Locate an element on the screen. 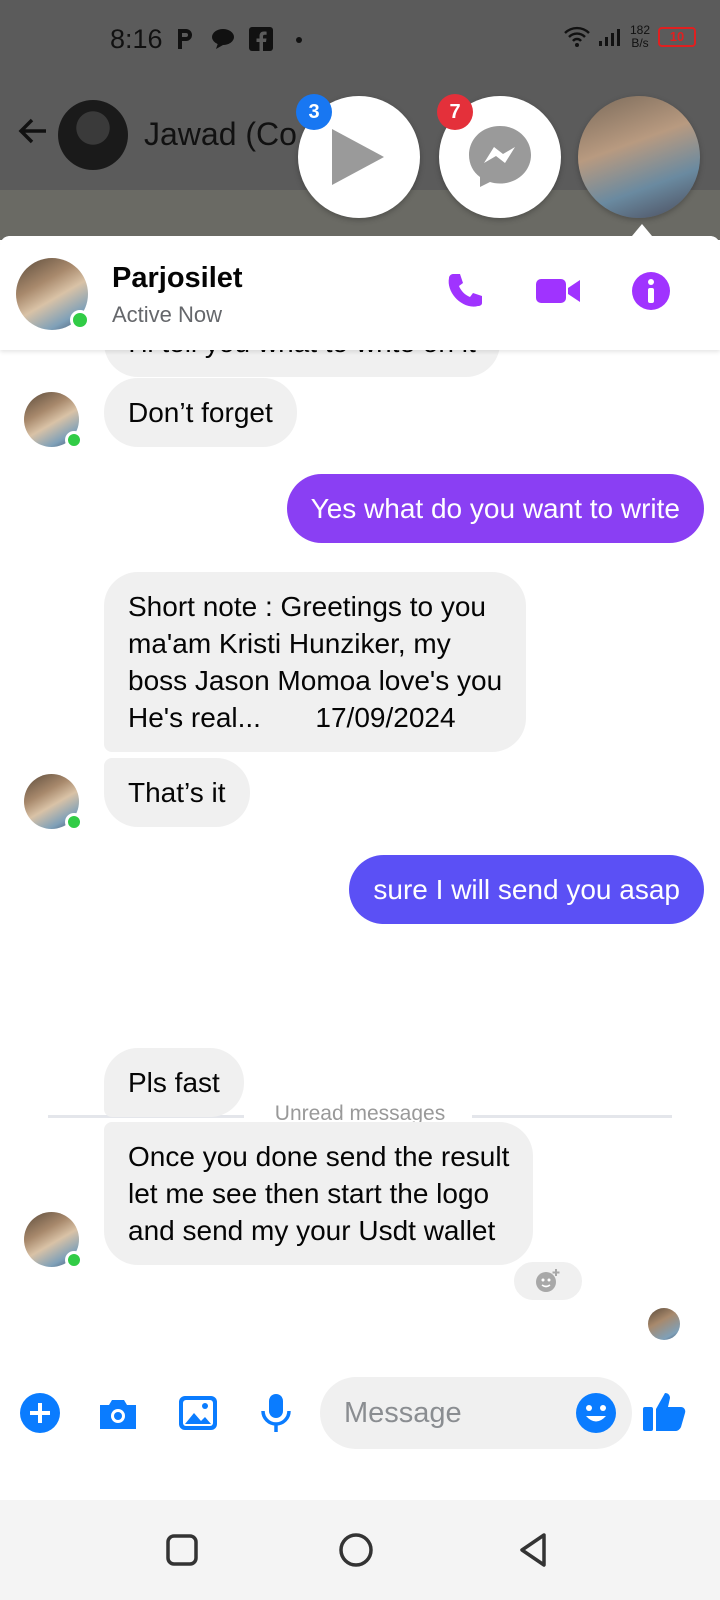 This screenshot has height=1600, width=720. chat-app-icon is located at coordinates (223, 39).